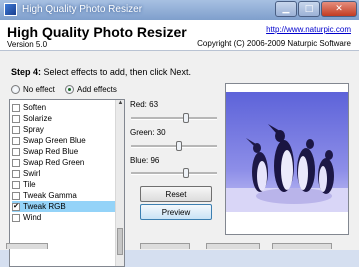  Describe the element at coordinates (27, 44) in the screenshot. I see `version-label: Version 5.0` at that location.